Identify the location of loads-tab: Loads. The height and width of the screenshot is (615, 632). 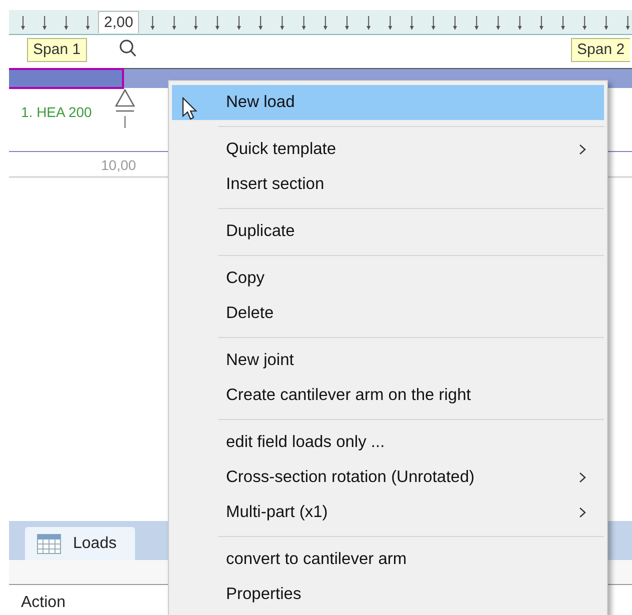
(80, 543).